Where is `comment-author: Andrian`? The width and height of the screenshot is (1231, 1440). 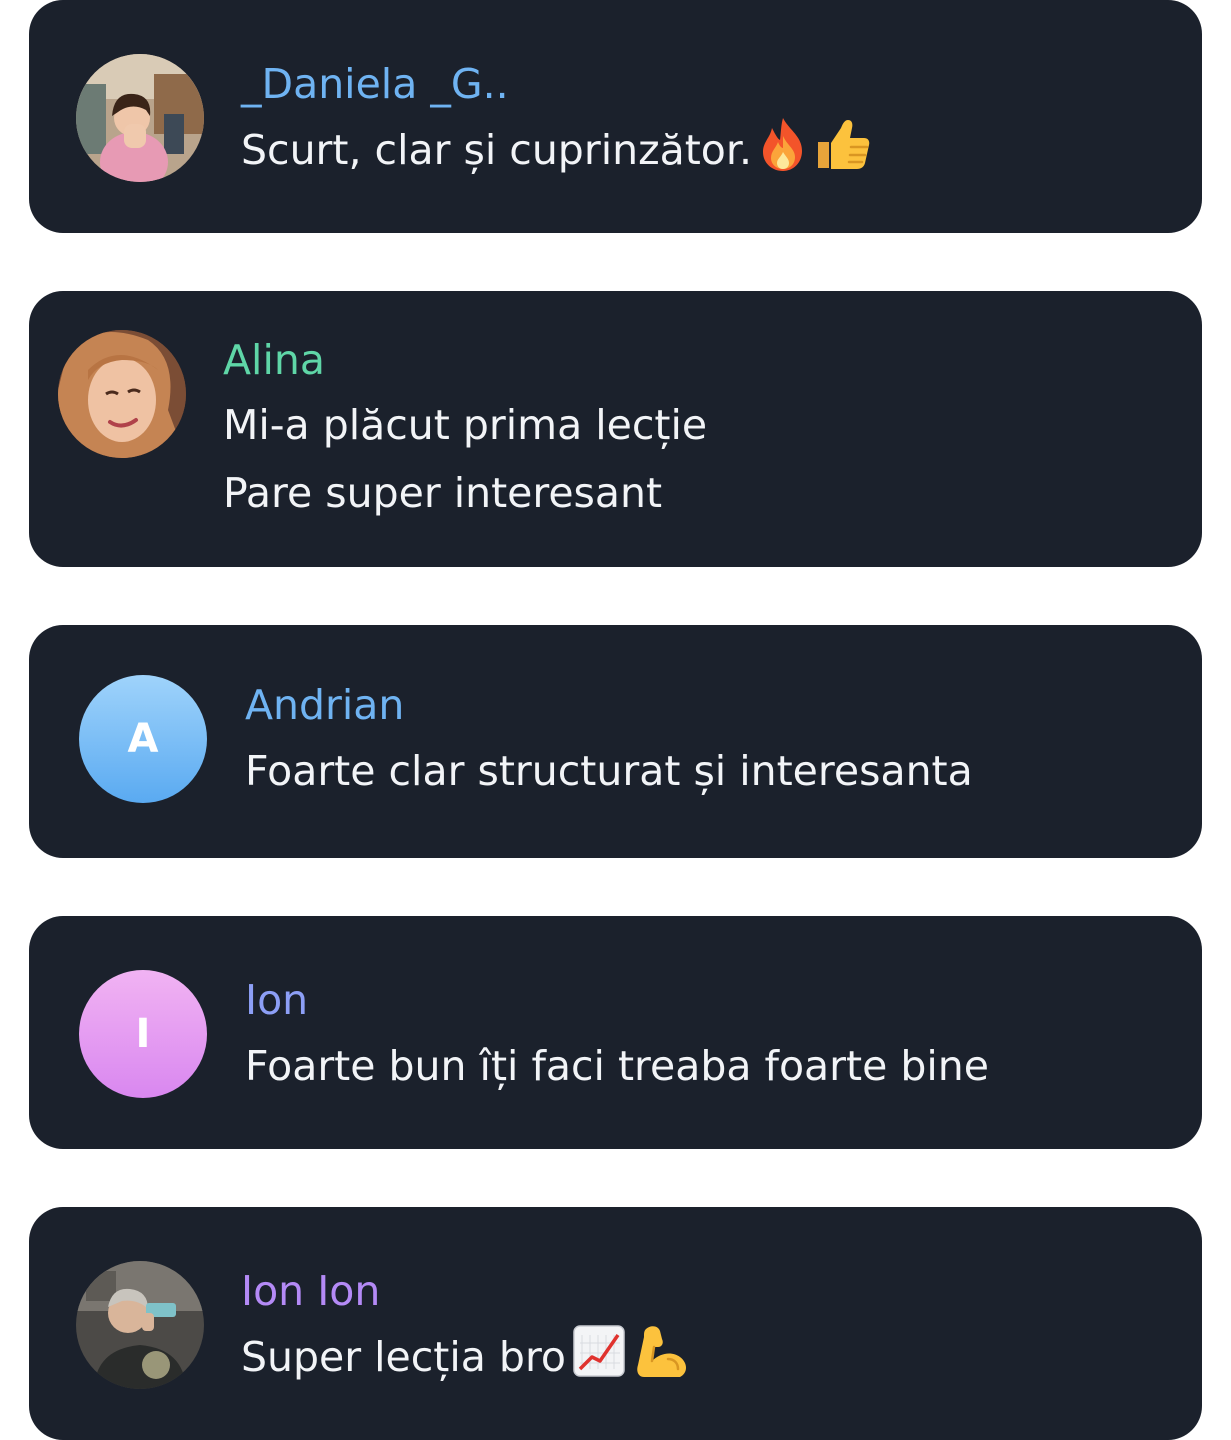
comment-author: Andrian is located at coordinates (324, 705).